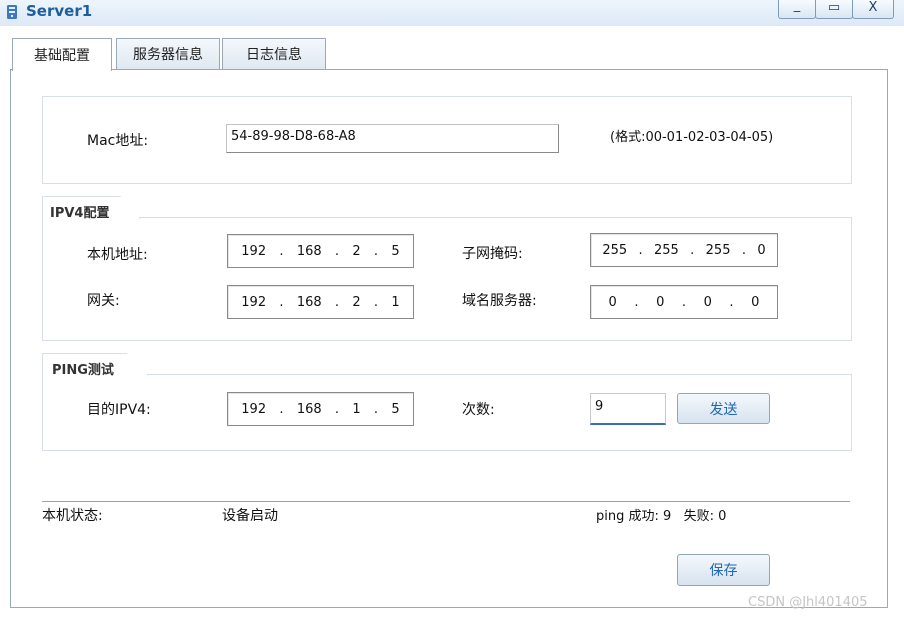 The height and width of the screenshot is (620, 904). I want to click on save-button: 保存, so click(723, 570).